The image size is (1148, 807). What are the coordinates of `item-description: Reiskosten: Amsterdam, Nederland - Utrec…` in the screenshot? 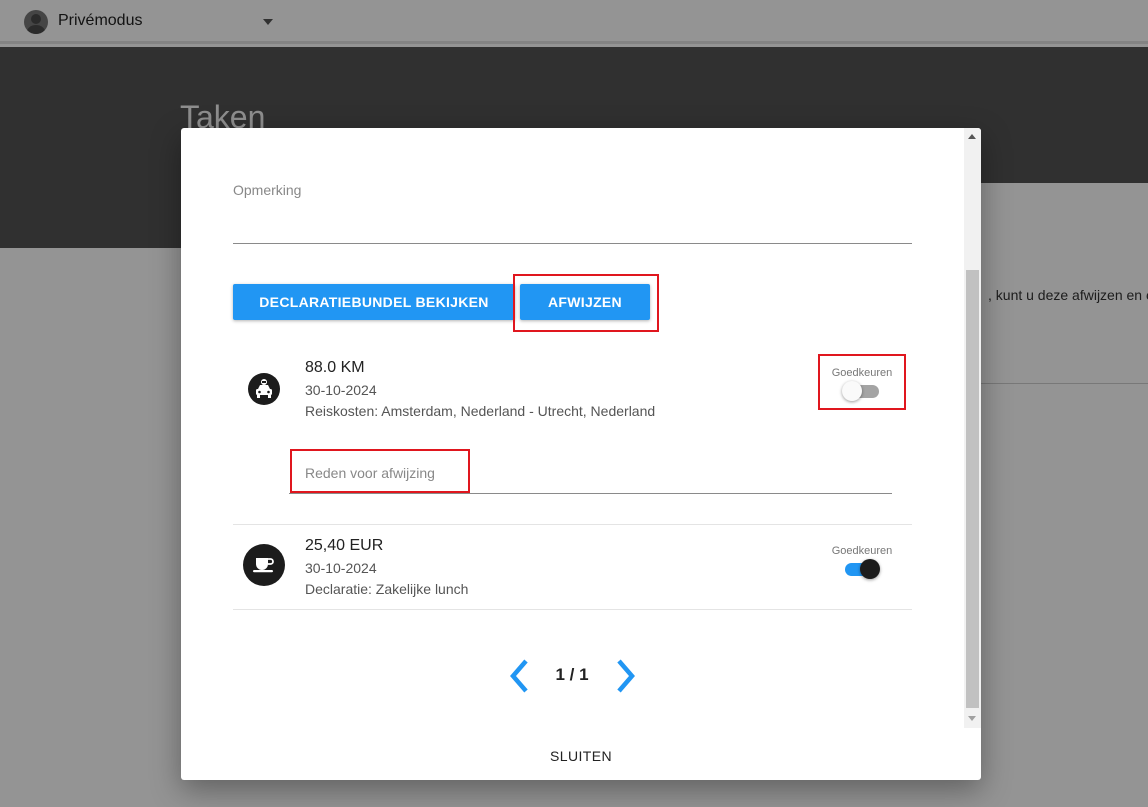 It's located at (480, 411).